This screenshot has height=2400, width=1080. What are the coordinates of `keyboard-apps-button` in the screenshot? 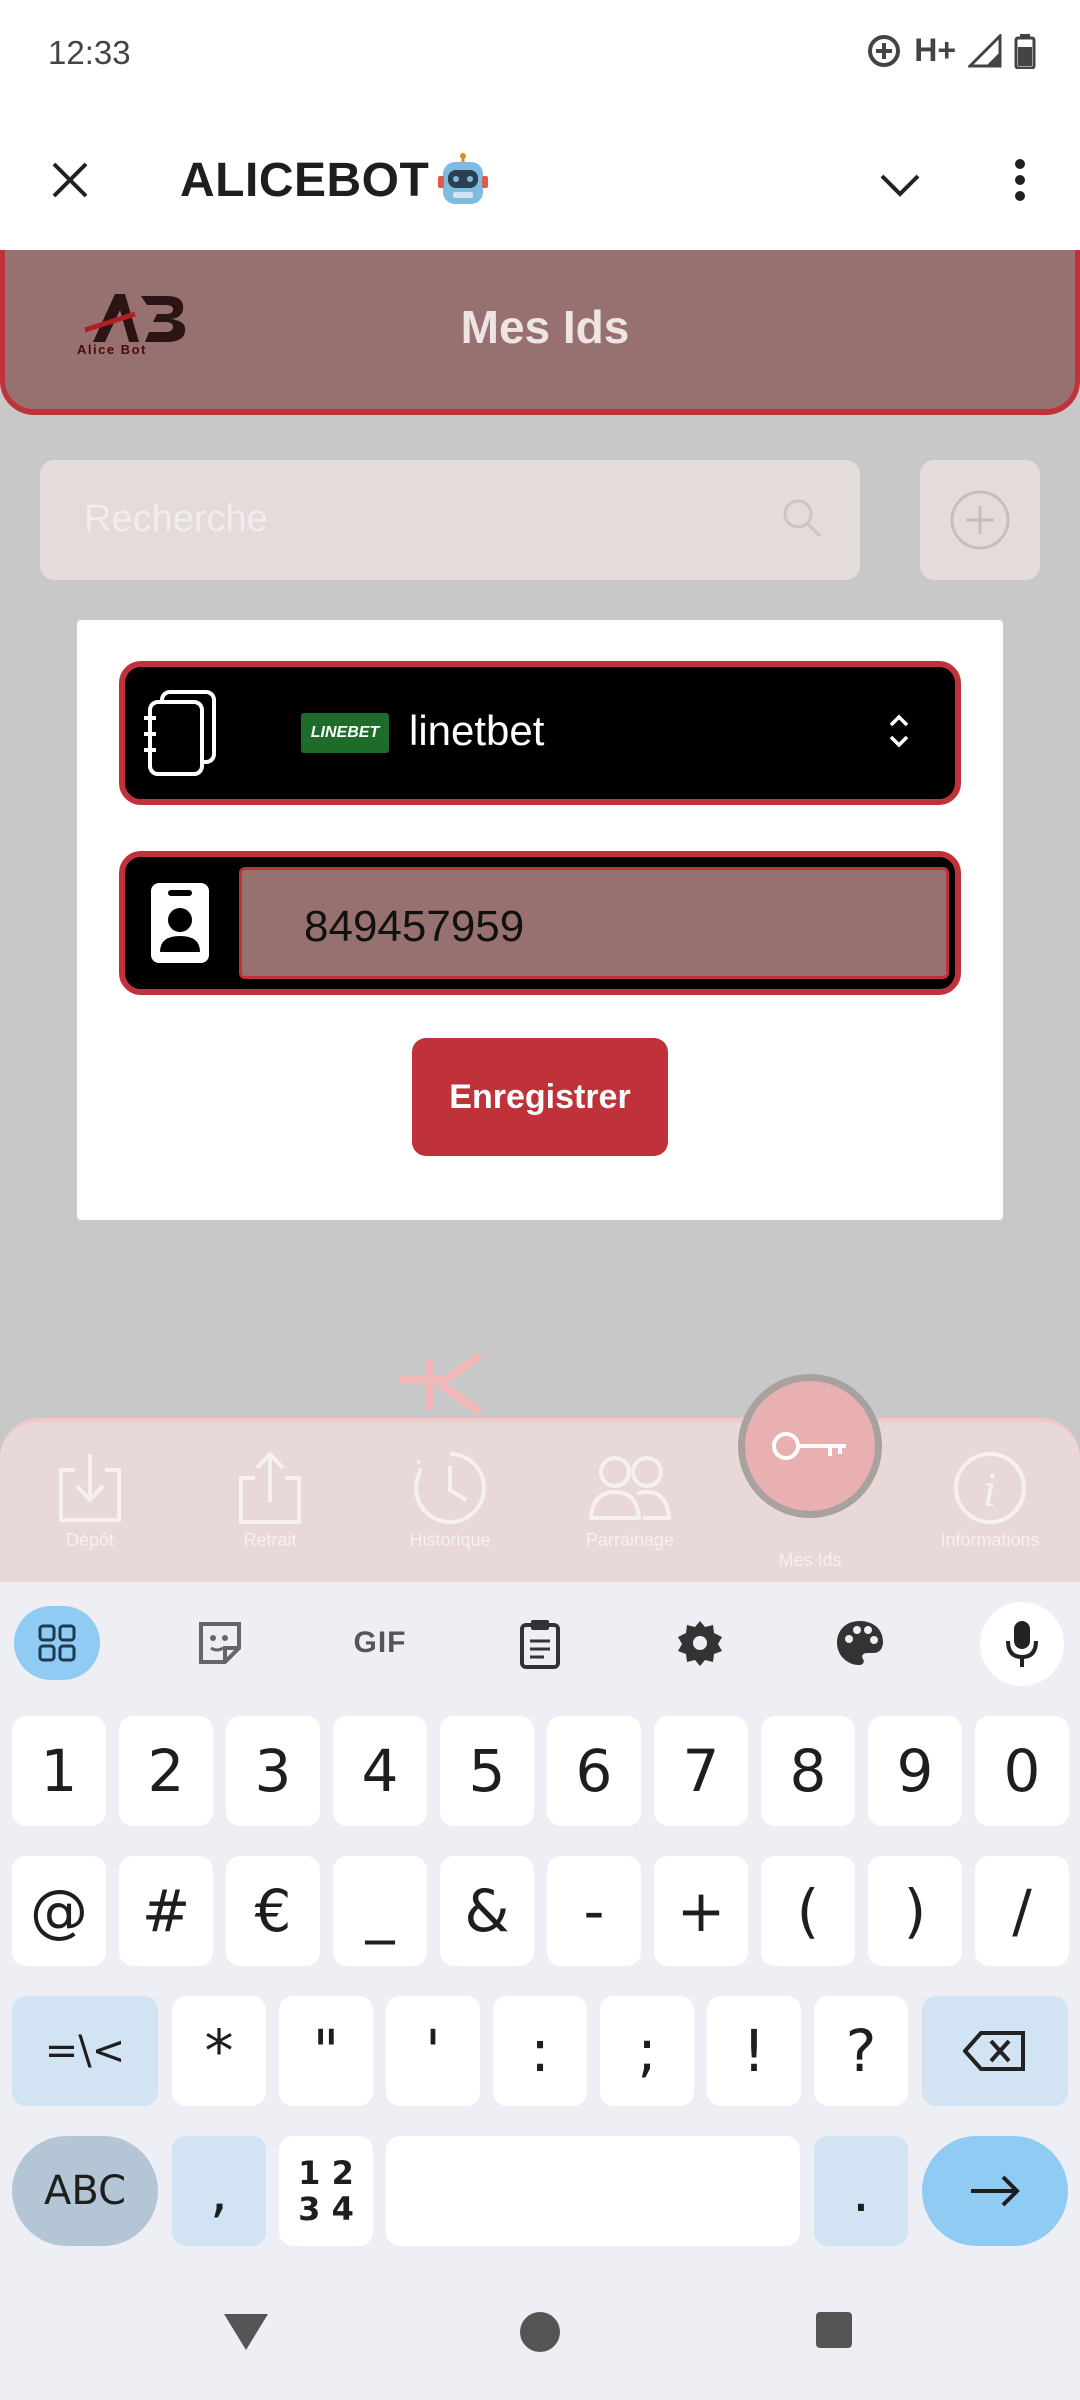 It's located at (57, 1643).